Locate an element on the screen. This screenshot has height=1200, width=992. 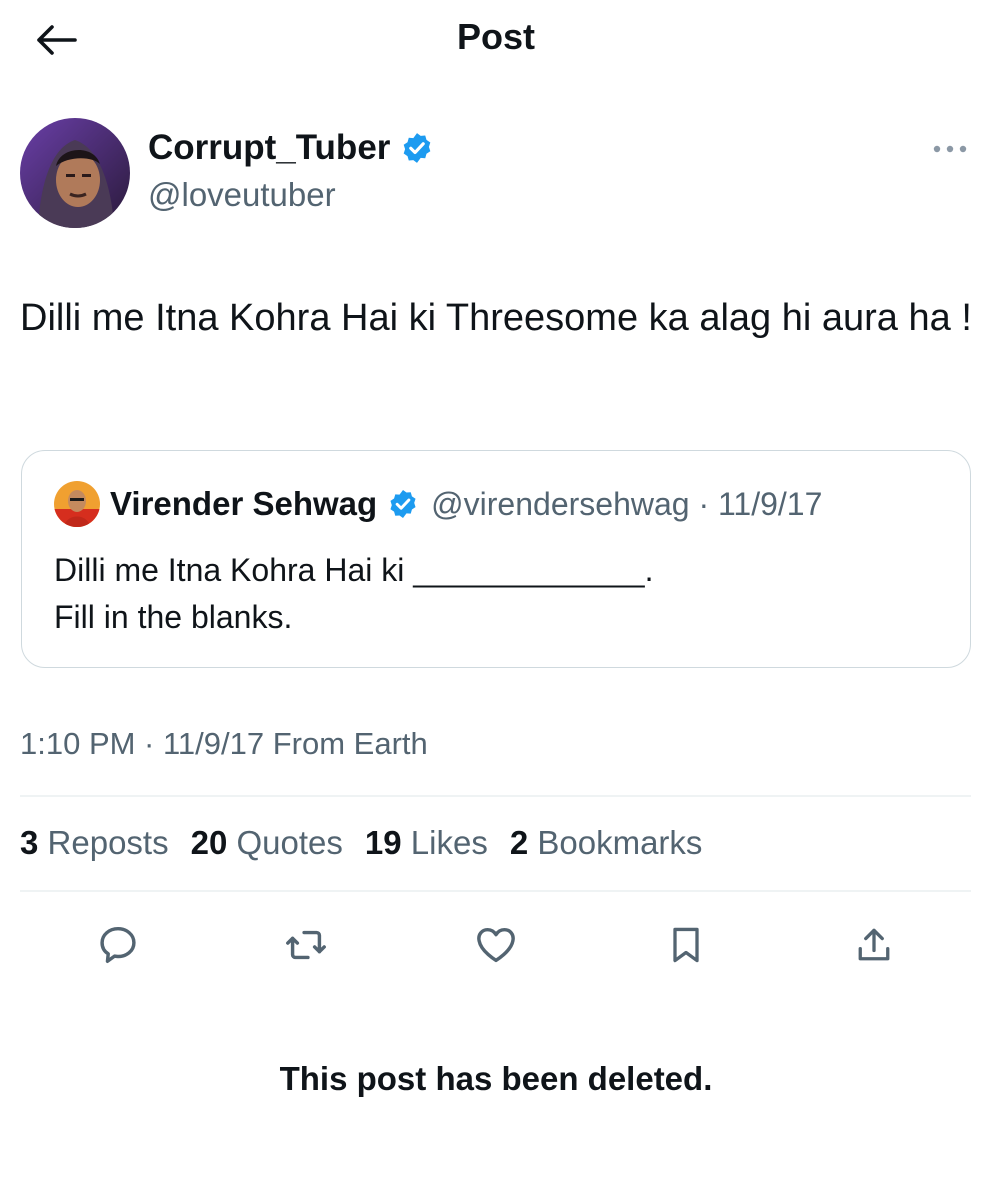
more-options-button is located at coordinates (950, 149).